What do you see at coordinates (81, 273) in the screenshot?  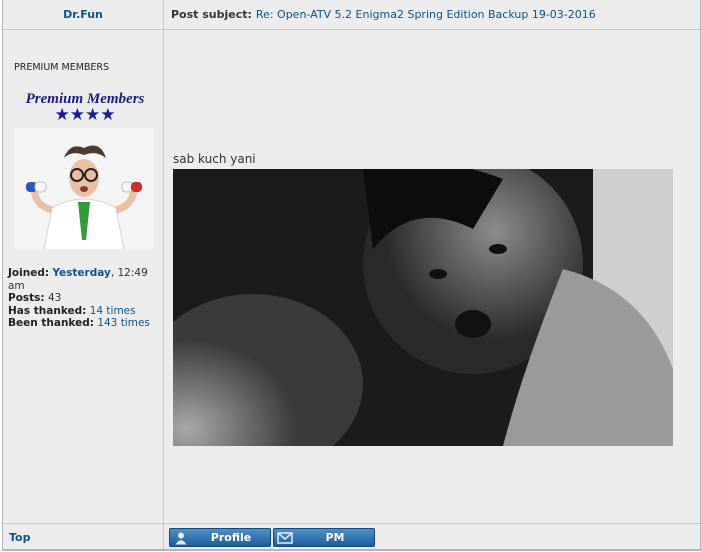 I see `joined-value: Yesterday` at bounding box center [81, 273].